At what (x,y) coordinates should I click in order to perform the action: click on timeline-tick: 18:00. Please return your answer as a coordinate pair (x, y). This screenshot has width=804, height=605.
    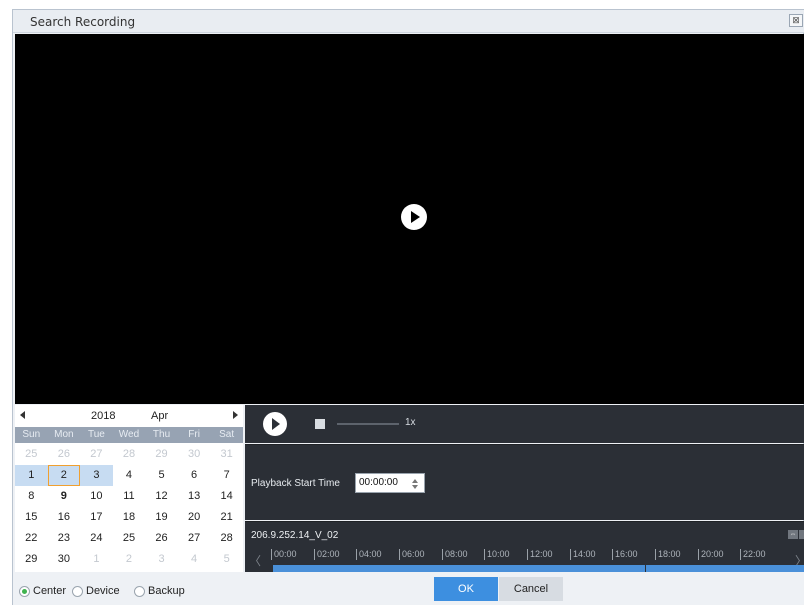
    Looking at the image, I should click on (668, 554).